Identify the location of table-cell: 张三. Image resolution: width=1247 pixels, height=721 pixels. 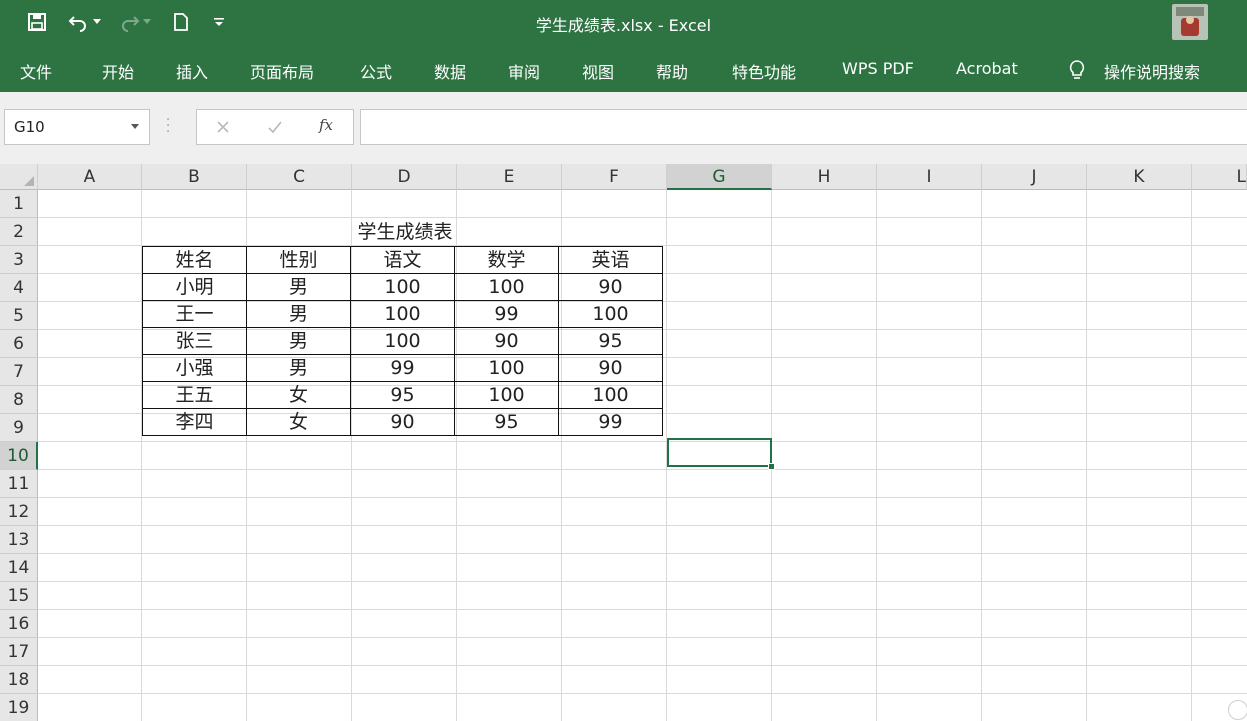
(194, 341).